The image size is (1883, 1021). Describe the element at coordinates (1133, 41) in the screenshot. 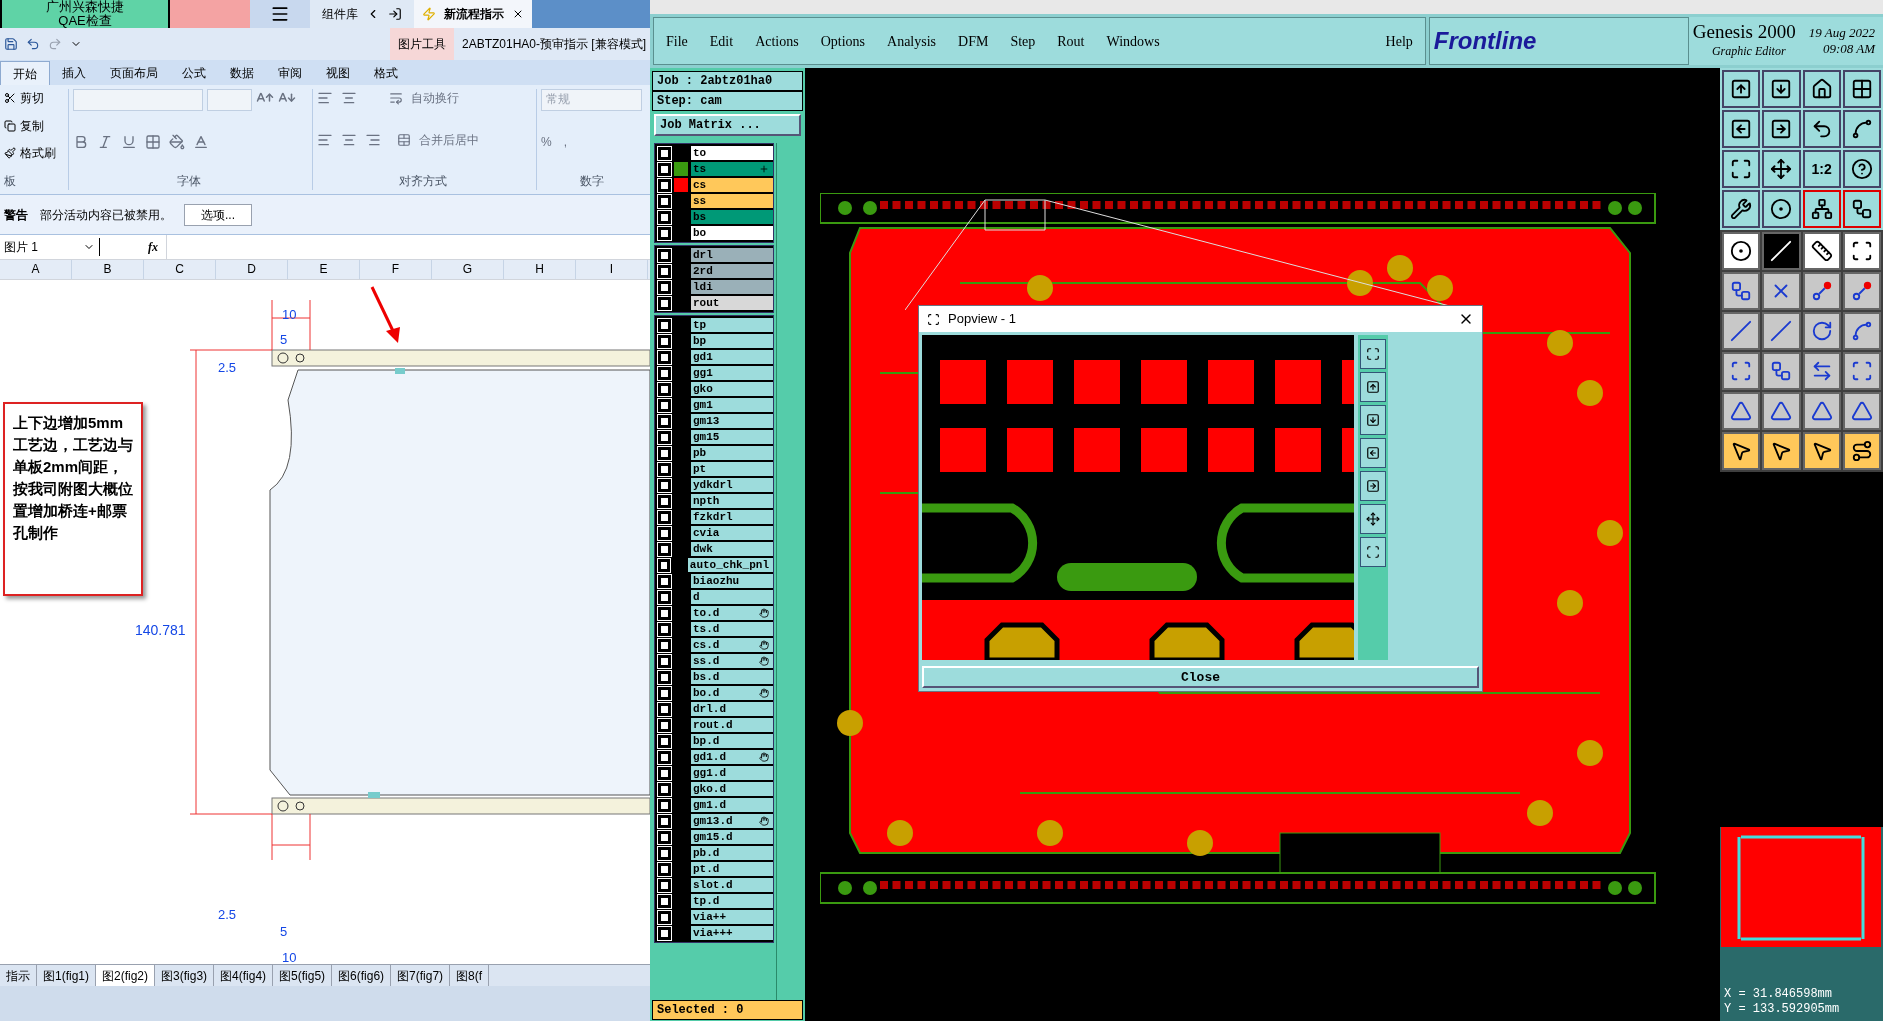

I see `menu-item: Windows` at that location.